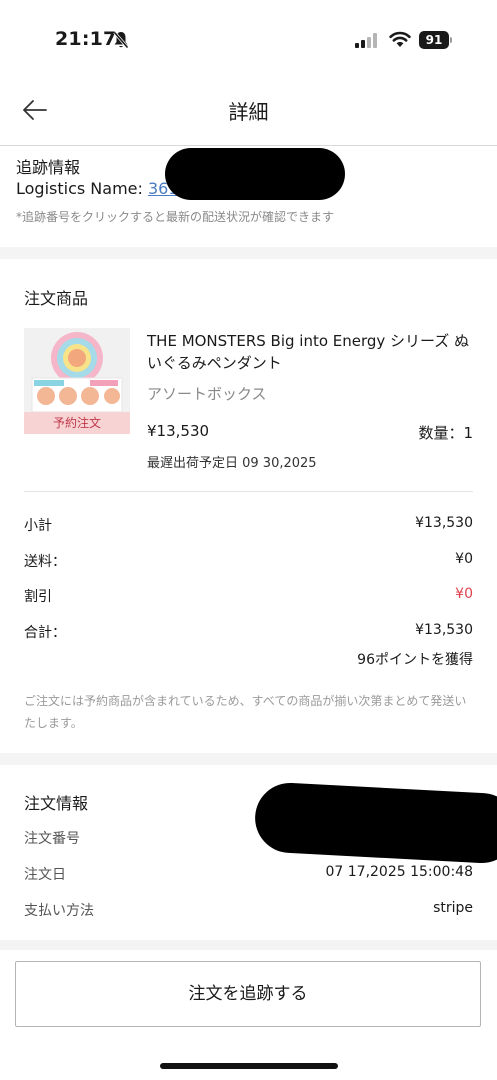 The image size is (497, 1080). What do you see at coordinates (45, 633) in the screenshot?
I see `total-label: 合計：` at bounding box center [45, 633].